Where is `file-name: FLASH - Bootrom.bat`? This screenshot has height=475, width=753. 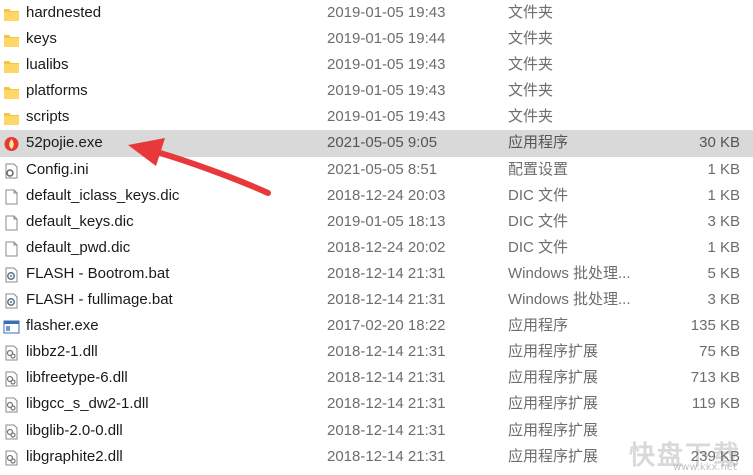
file-name: FLASH - Bootrom.bat is located at coordinates (98, 273).